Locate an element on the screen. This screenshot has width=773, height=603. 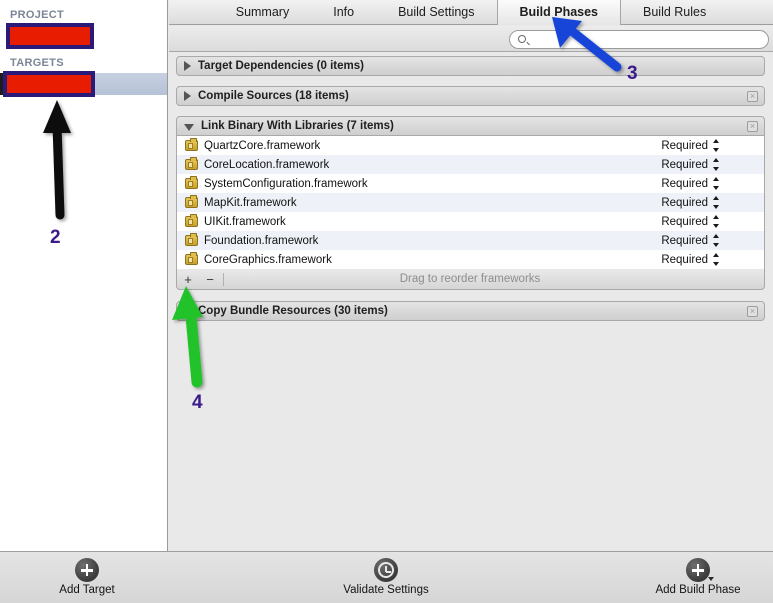
plus-circle-dropdown-icon is located at coordinates (700, 570).